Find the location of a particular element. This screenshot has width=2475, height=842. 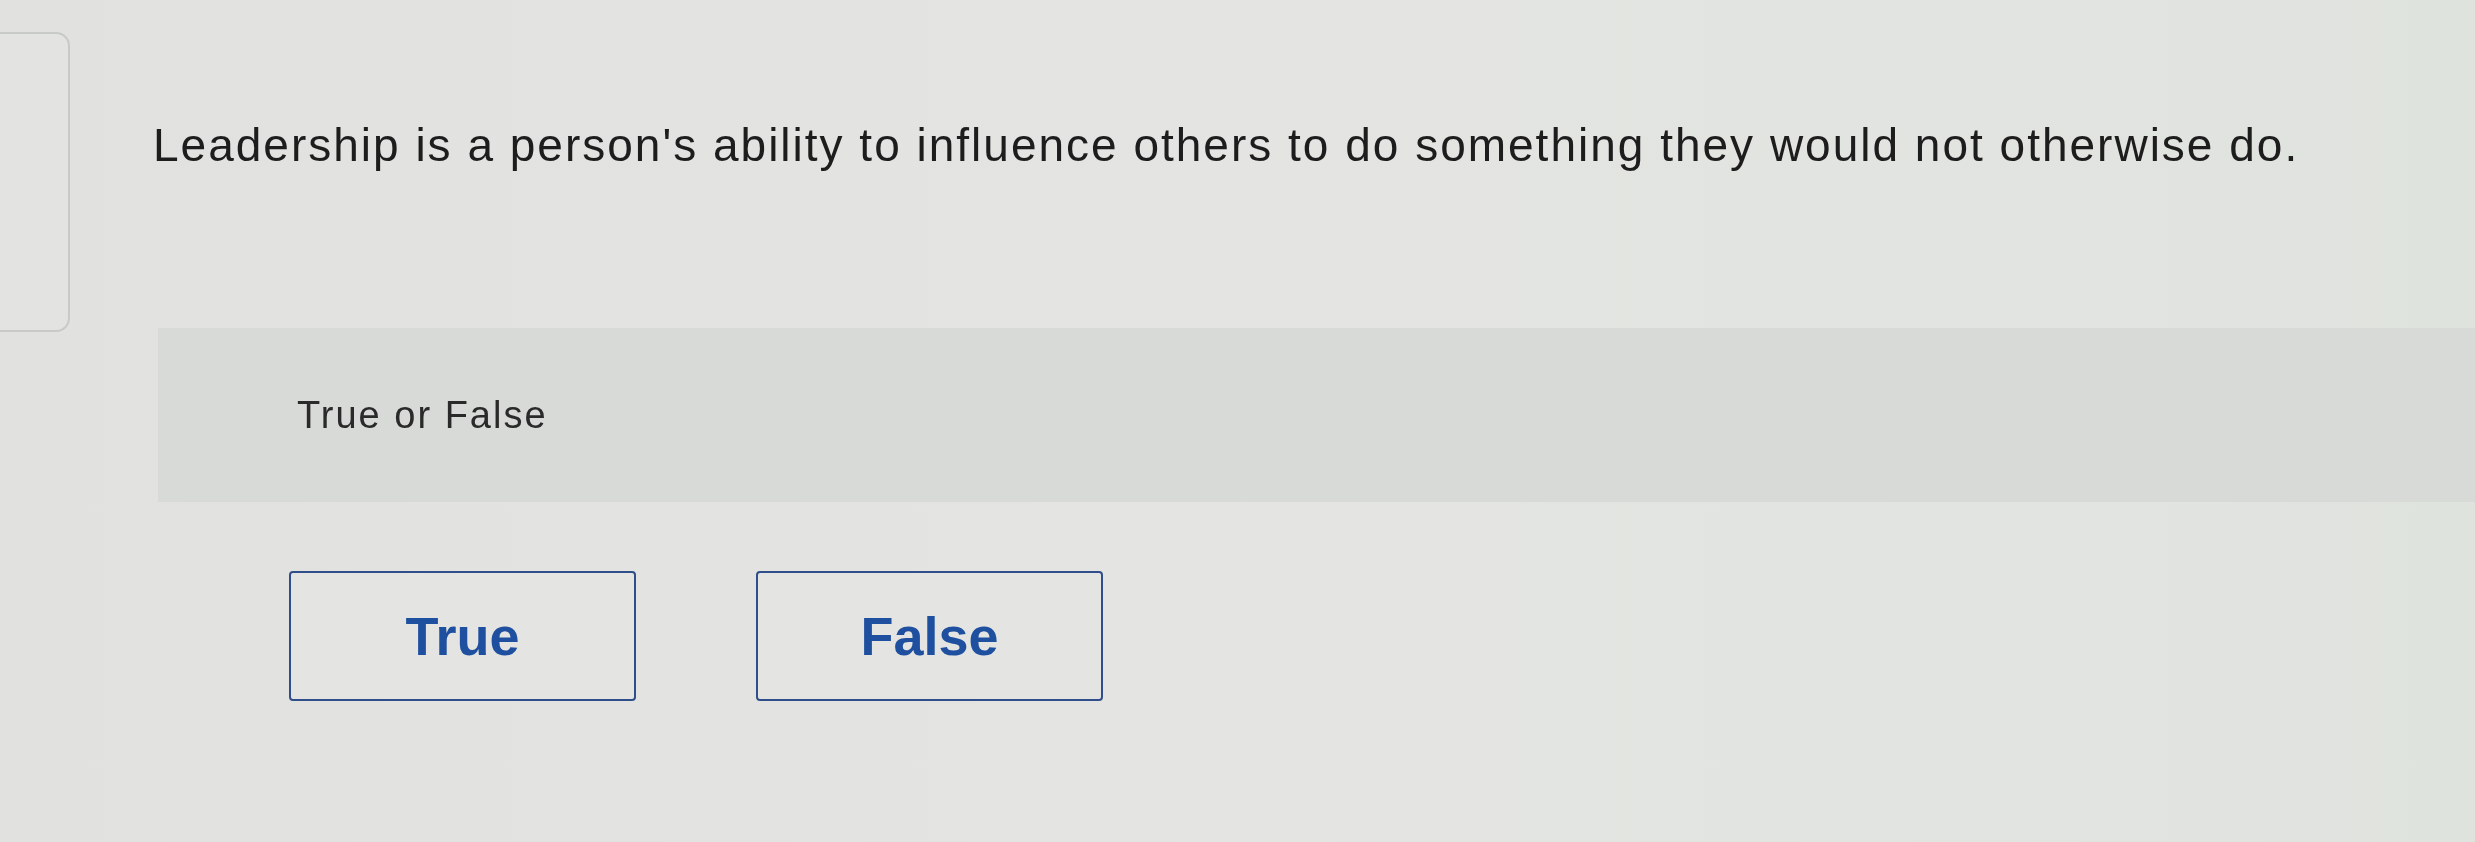

prompt-text: True or False is located at coordinates (422, 415).